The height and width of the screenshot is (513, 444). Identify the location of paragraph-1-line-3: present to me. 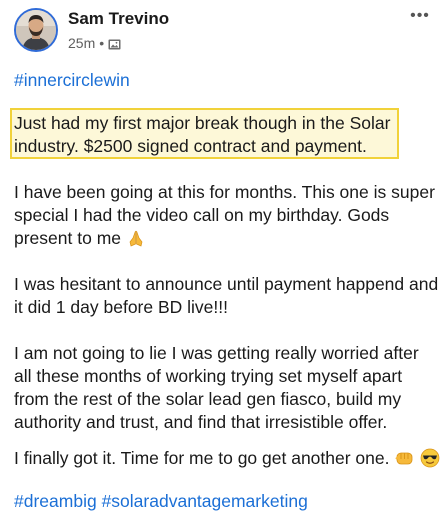
(80, 240).